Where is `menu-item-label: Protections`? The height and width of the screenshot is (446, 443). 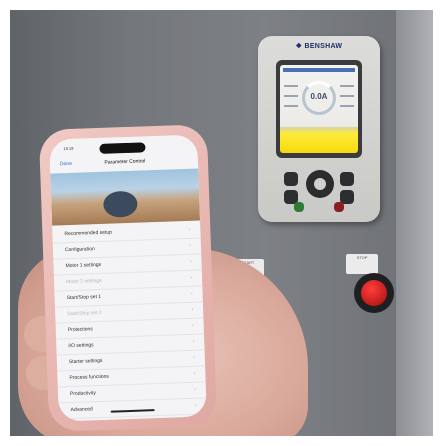 menu-item-label: Protections is located at coordinates (80, 330).